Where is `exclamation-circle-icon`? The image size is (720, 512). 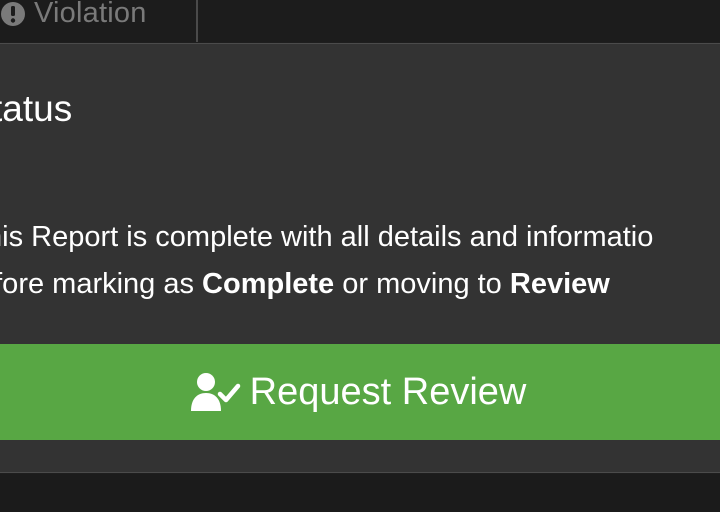
exclamation-circle-icon is located at coordinates (13, 14).